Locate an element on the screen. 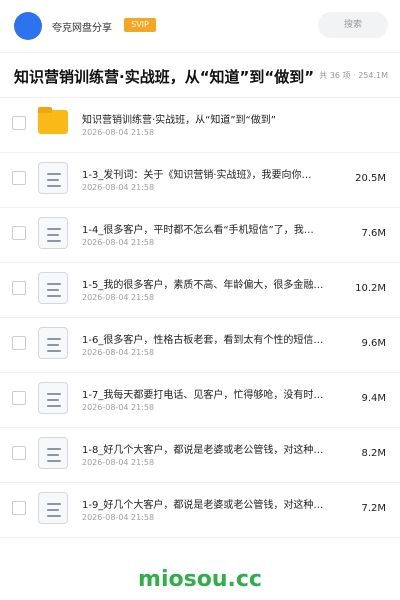 The image size is (400, 600). item-size: 20.5M is located at coordinates (370, 178).